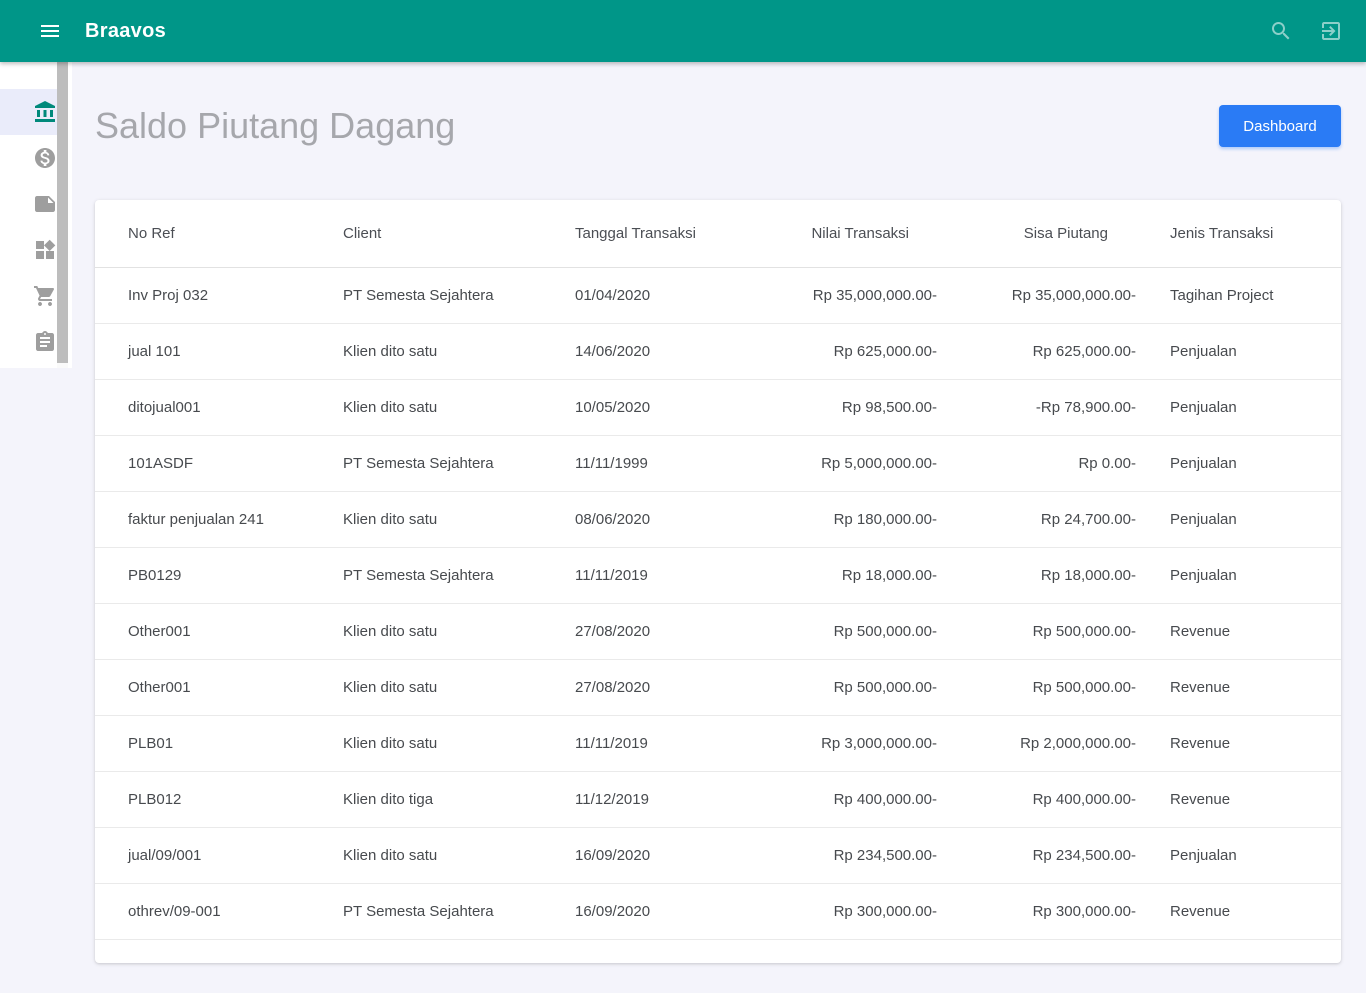  What do you see at coordinates (202, 575) in the screenshot?
I see `table-cell: PB0129` at bounding box center [202, 575].